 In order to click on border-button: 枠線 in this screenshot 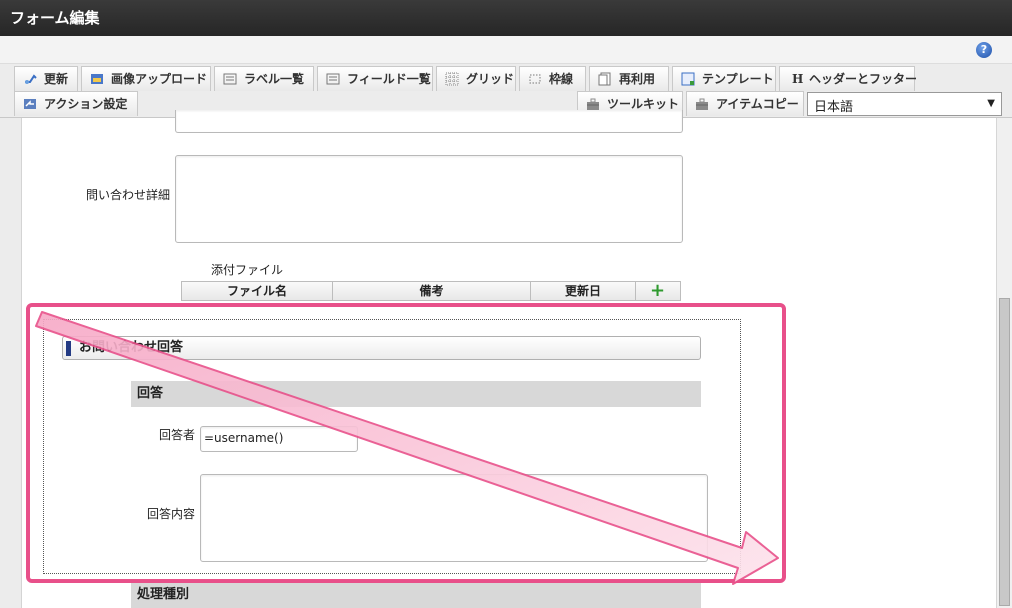, I will do `click(552, 78)`.